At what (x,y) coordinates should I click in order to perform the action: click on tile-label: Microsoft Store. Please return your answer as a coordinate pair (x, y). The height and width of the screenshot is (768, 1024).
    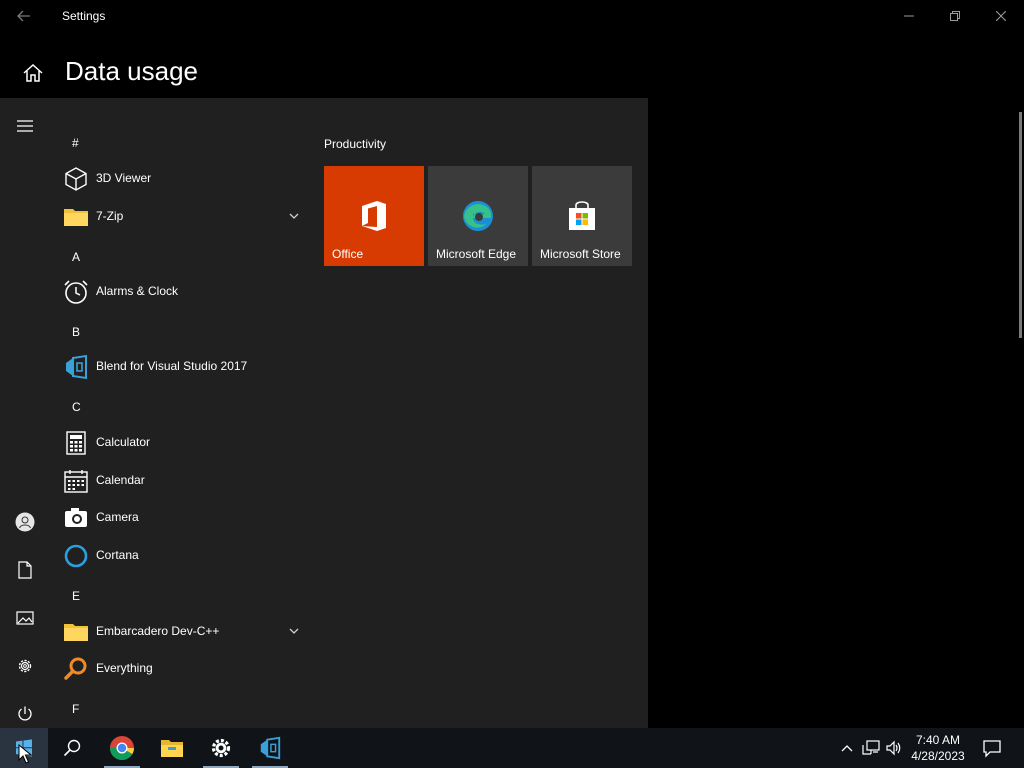
    Looking at the image, I should click on (580, 254).